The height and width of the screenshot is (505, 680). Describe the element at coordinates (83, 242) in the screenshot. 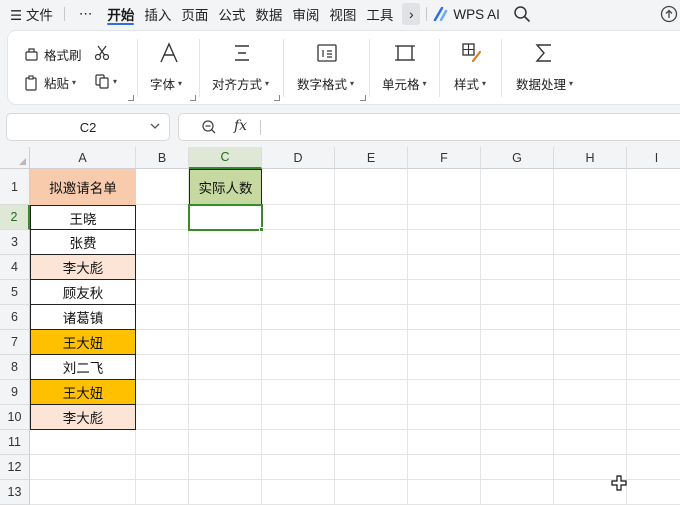

I see `cell-a3-name: 张费` at that location.